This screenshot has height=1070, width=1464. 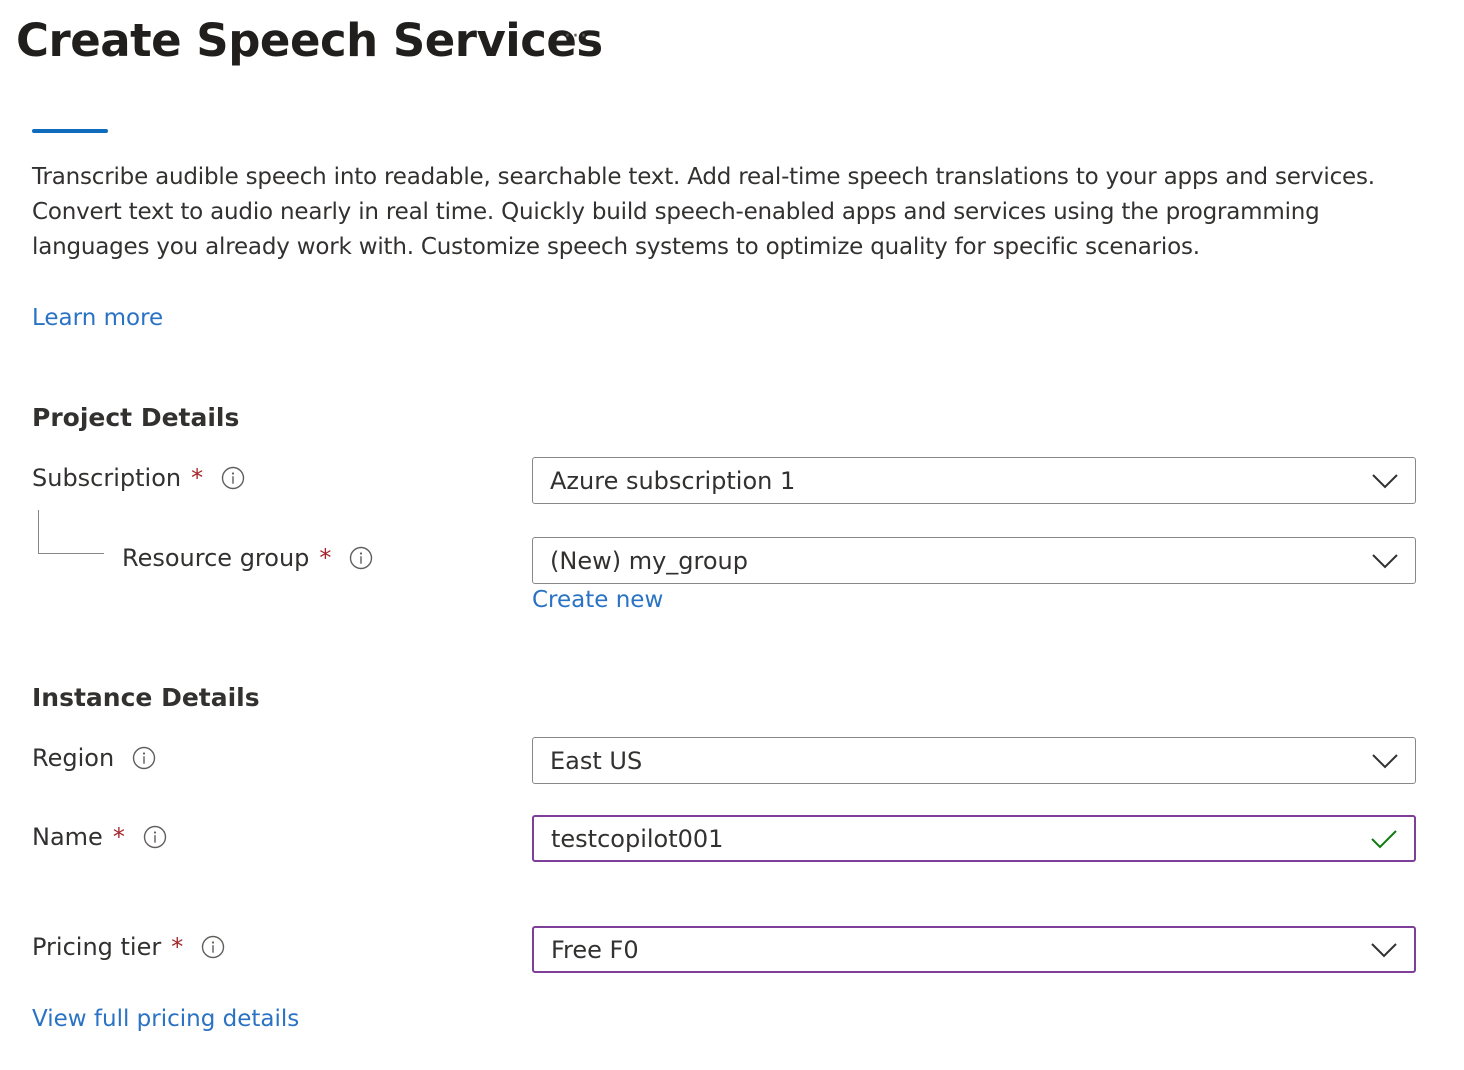 What do you see at coordinates (974, 480) in the screenshot?
I see `subscription-dropdown: Azure subscription 1` at bounding box center [974, 480].